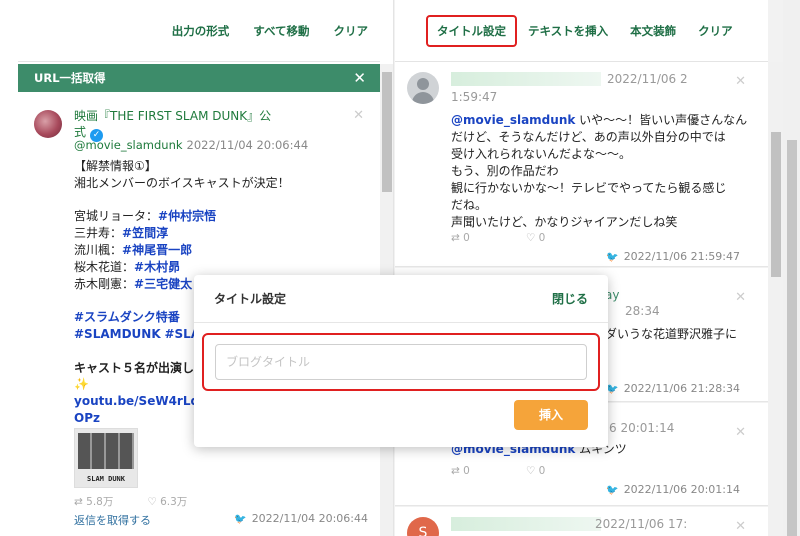 This screenshot has height=536, width=800. I want to click on text-span: だけど、そうなんだけど、あの声以外自分の中では, so click(588, 137).